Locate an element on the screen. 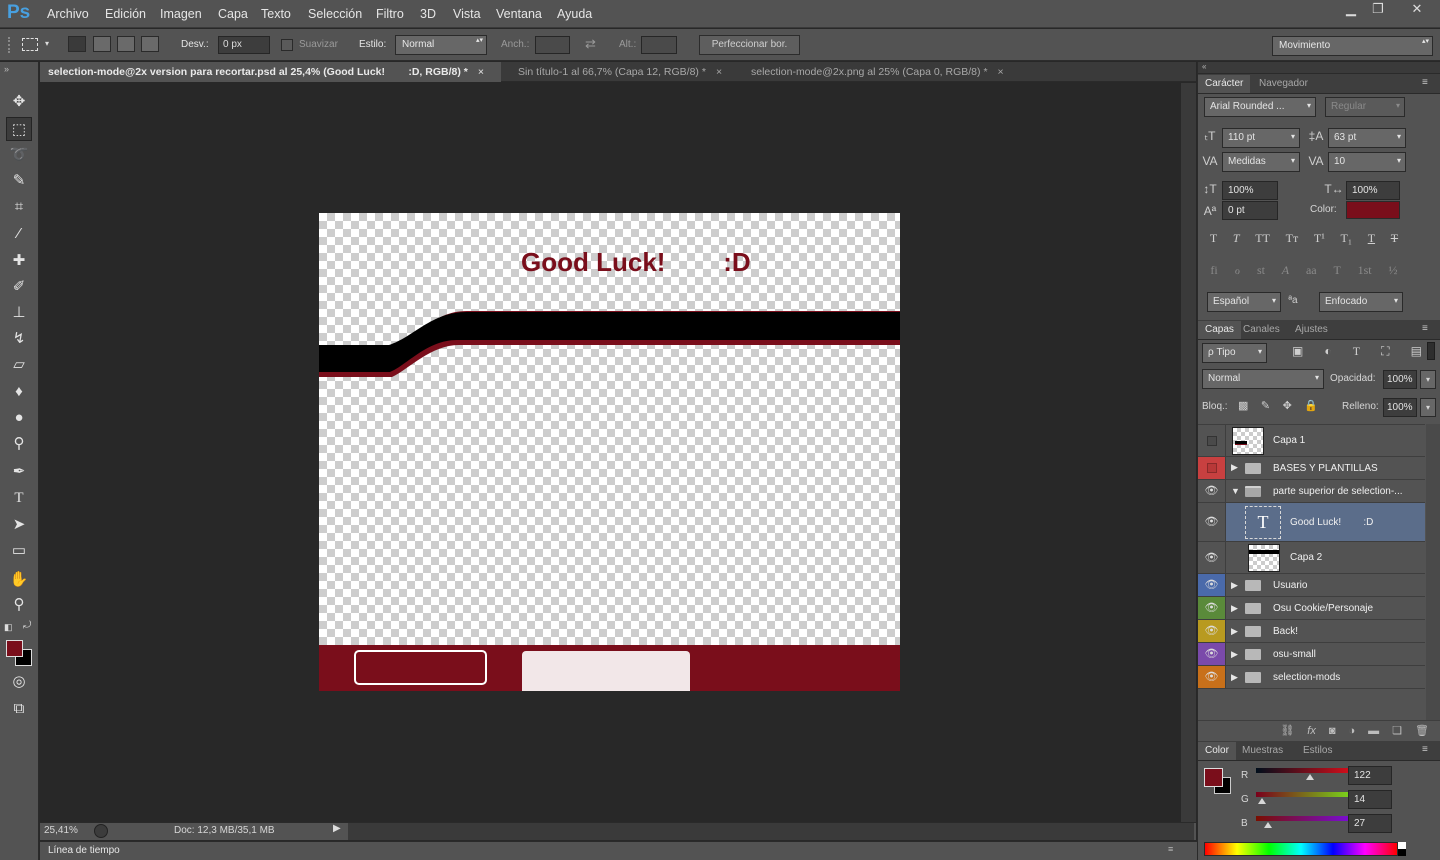 This screenshot has height=860, width=1440. screen-mode-icon: ⧉ is located at coordinates (19, 709).